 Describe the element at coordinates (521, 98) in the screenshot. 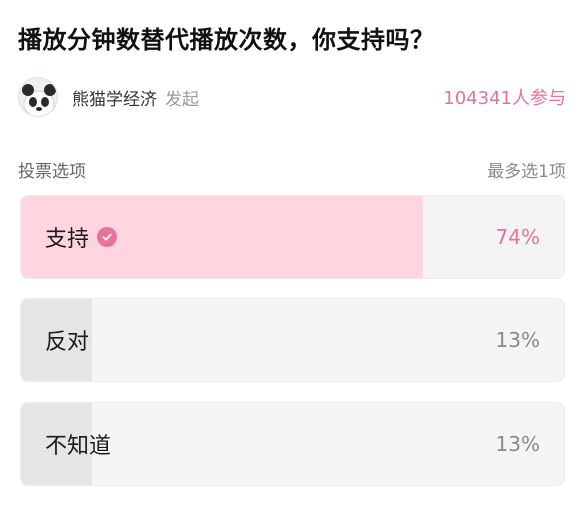

I see `participants-unit: 人` at that location.